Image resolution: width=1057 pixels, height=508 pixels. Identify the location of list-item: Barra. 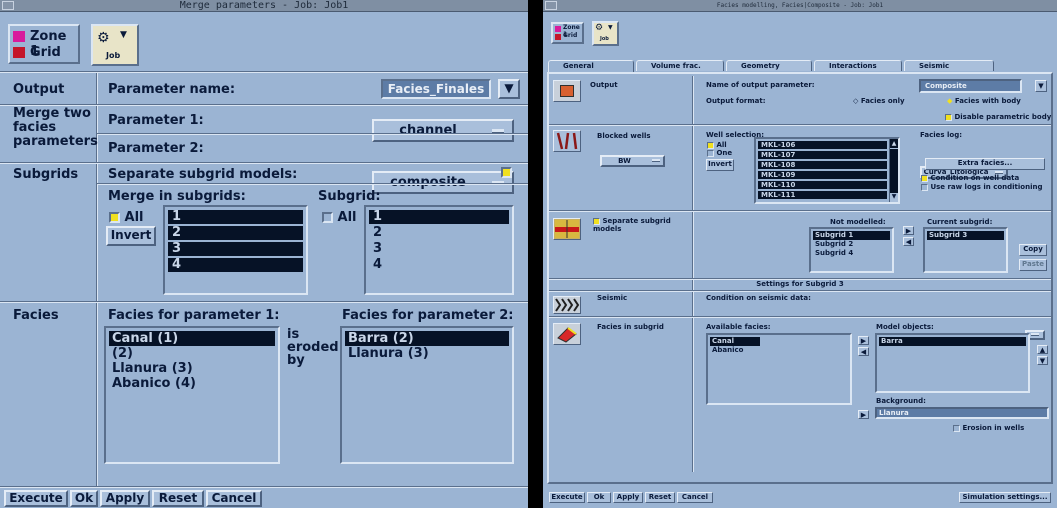
(952, 341).